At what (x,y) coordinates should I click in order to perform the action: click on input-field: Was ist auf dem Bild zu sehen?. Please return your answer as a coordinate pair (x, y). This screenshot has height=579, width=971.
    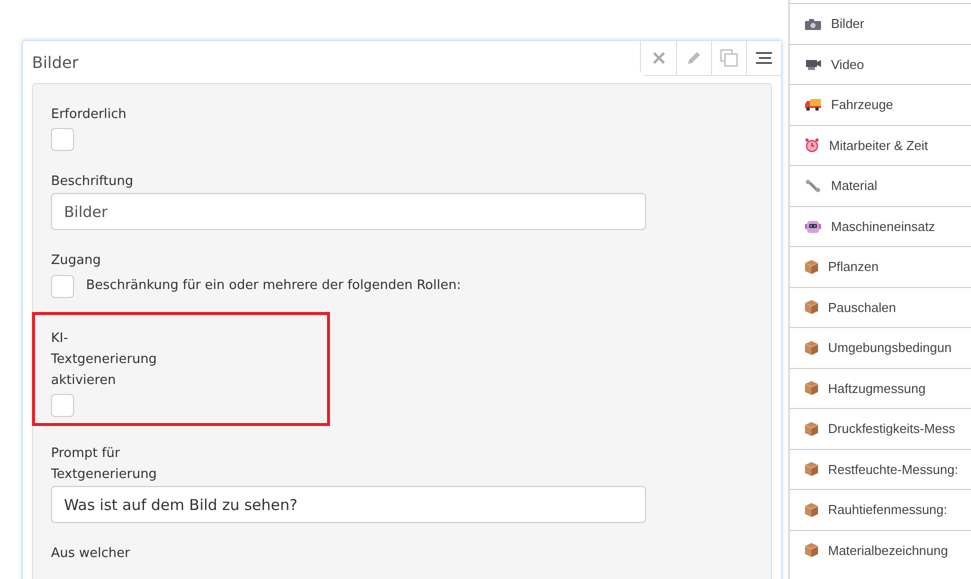
    Looking at the image, I should click on (348, 504).